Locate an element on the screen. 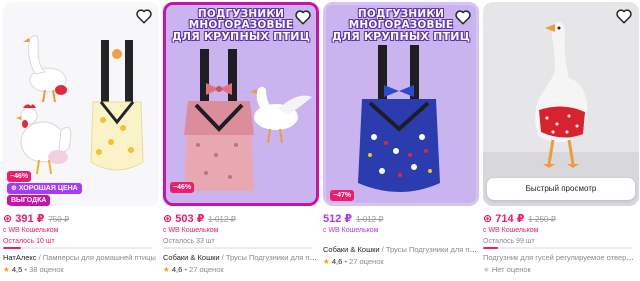  price-row: 512 ₽ 1 012 ₽ is located at coordinates (401, 218).